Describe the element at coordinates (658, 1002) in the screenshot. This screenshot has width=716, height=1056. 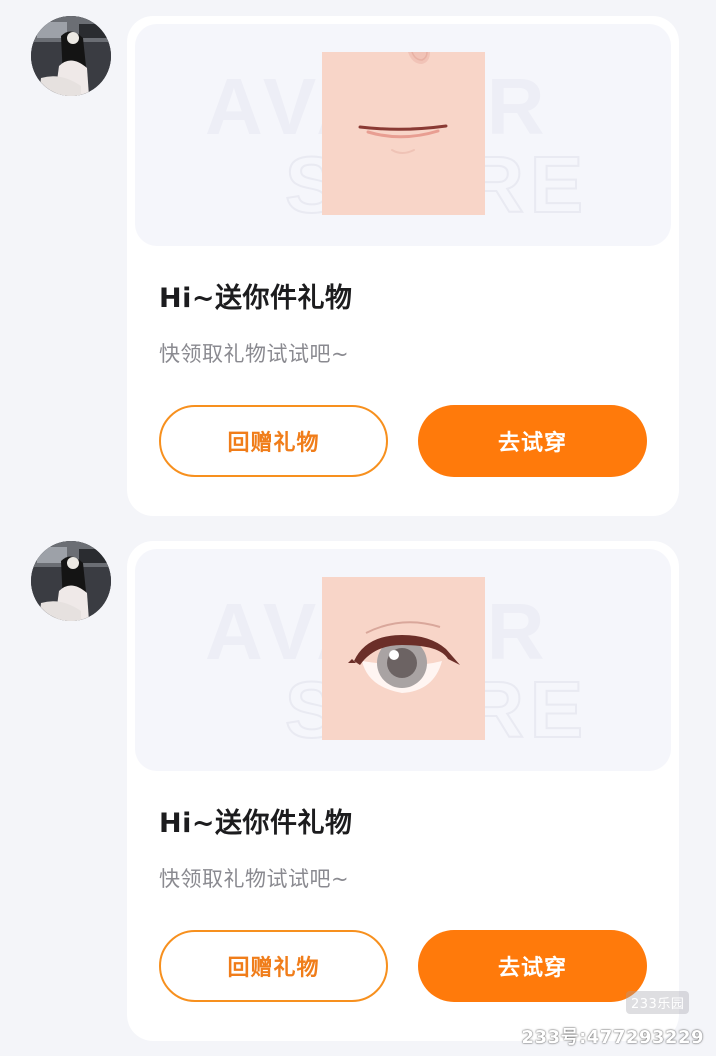
I see `233-logo-watermark: 233乐园` at that location.